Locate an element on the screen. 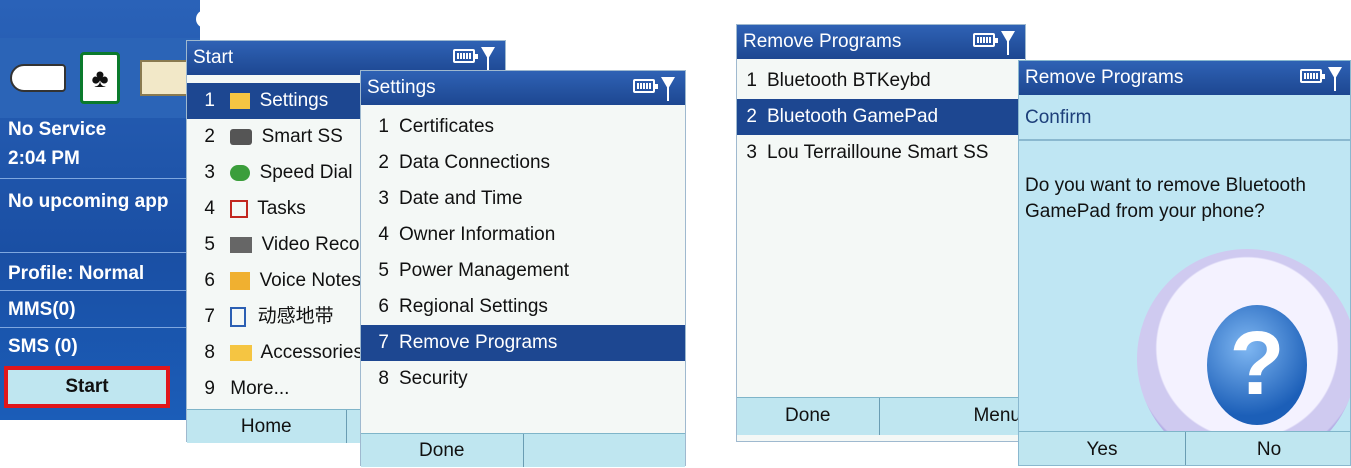  settings-item-data-connections: 2 Data Connections is located at coordinates (523, 163).